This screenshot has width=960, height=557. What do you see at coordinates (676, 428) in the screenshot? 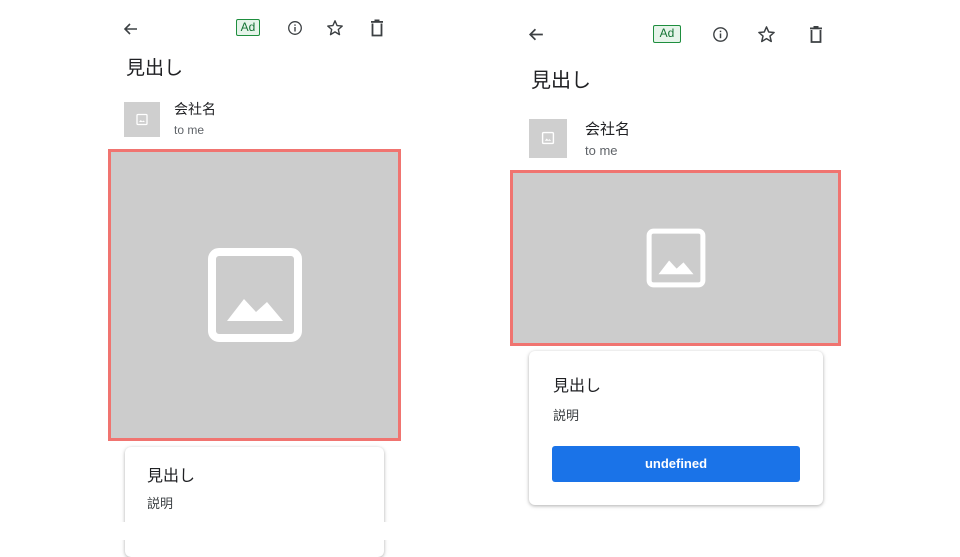
I see `ad-card: 見出し 説明 undefined` at bounding box center [676, 428].